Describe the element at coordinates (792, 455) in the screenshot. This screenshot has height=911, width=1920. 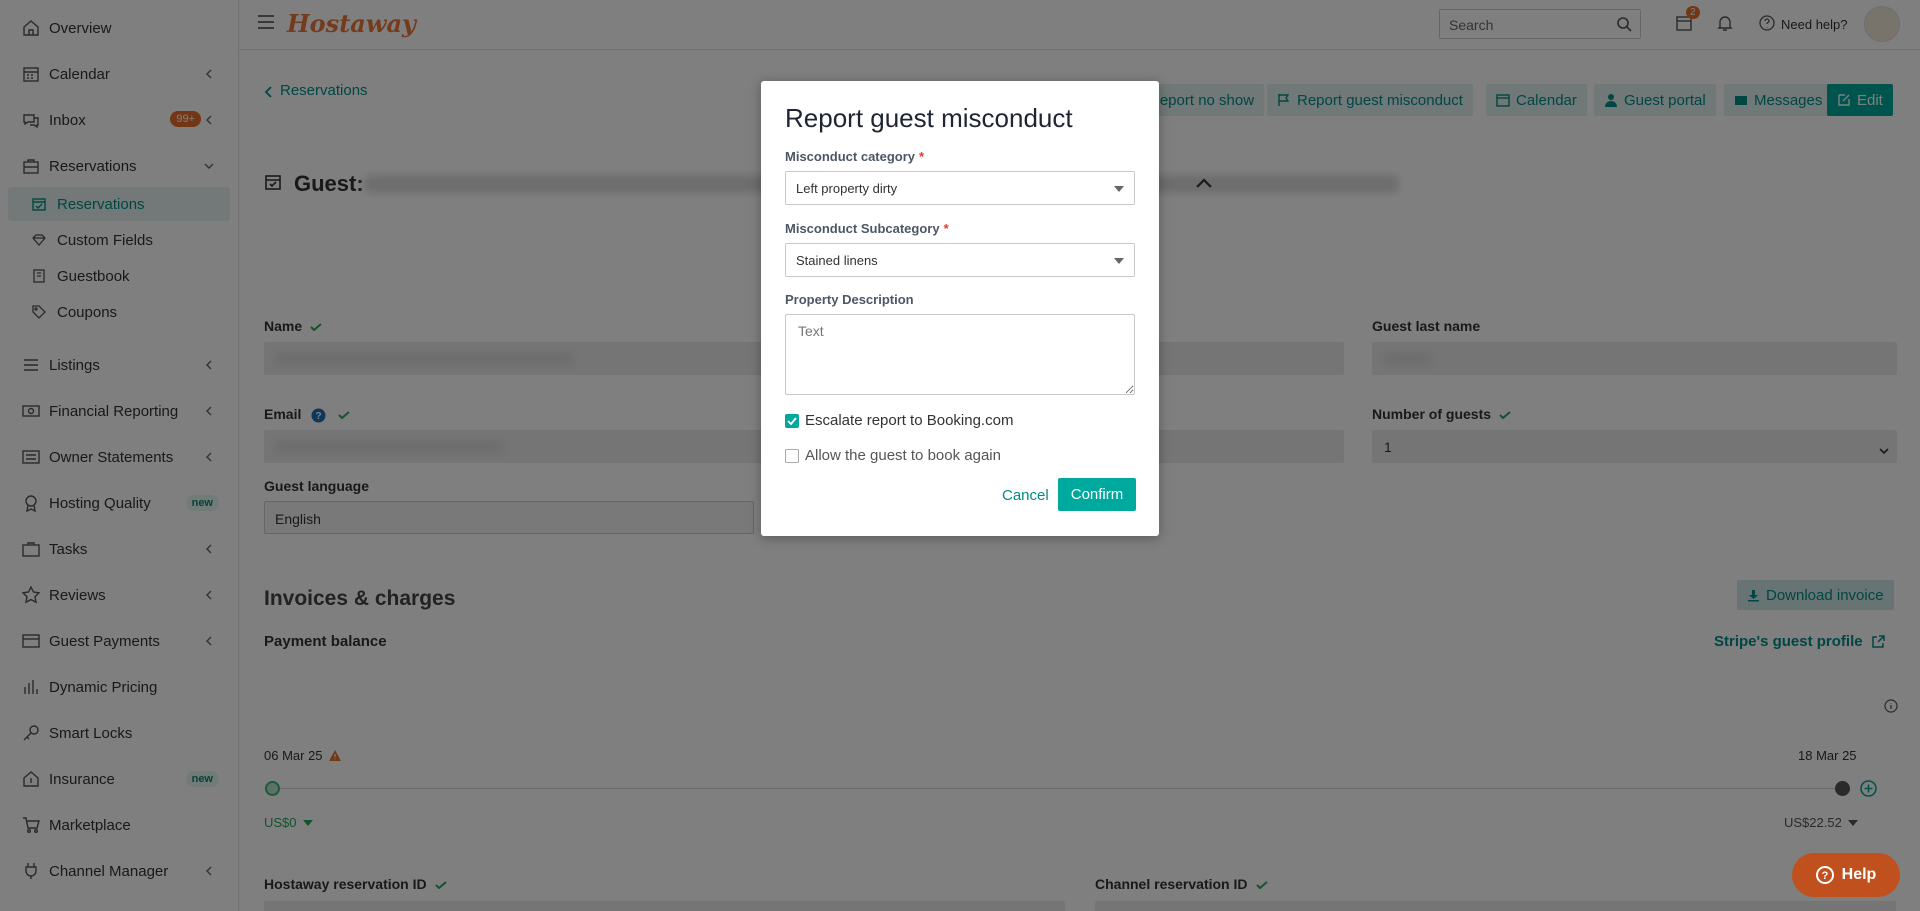
I see `allow-book-again-checkbox` at that location.